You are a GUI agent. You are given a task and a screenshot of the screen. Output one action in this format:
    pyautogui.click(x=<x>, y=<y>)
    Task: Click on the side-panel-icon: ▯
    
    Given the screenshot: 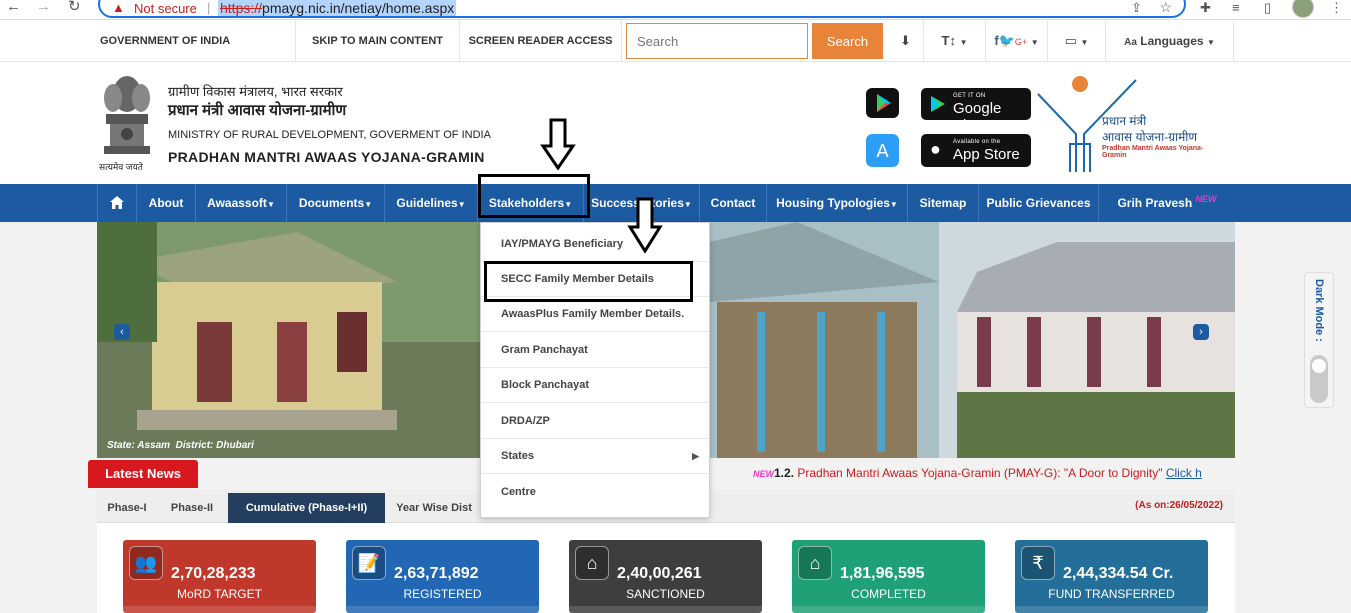 What is the action you would take?
    pyautogui.click(x=1267, y=8)
    